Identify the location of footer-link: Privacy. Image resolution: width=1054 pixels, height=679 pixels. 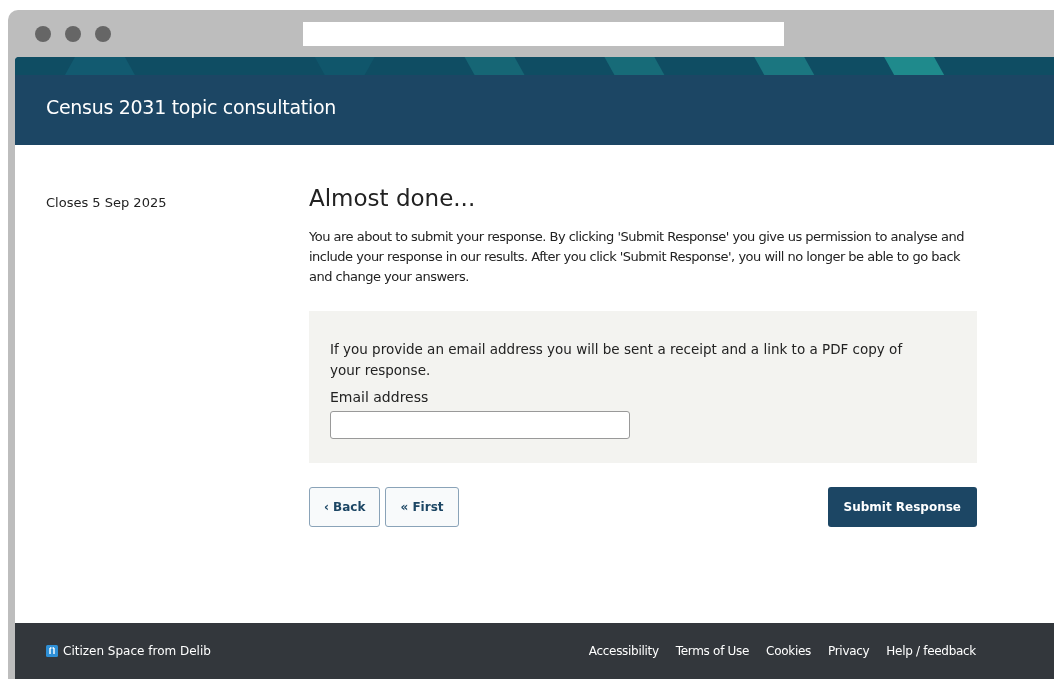
(849, 651).